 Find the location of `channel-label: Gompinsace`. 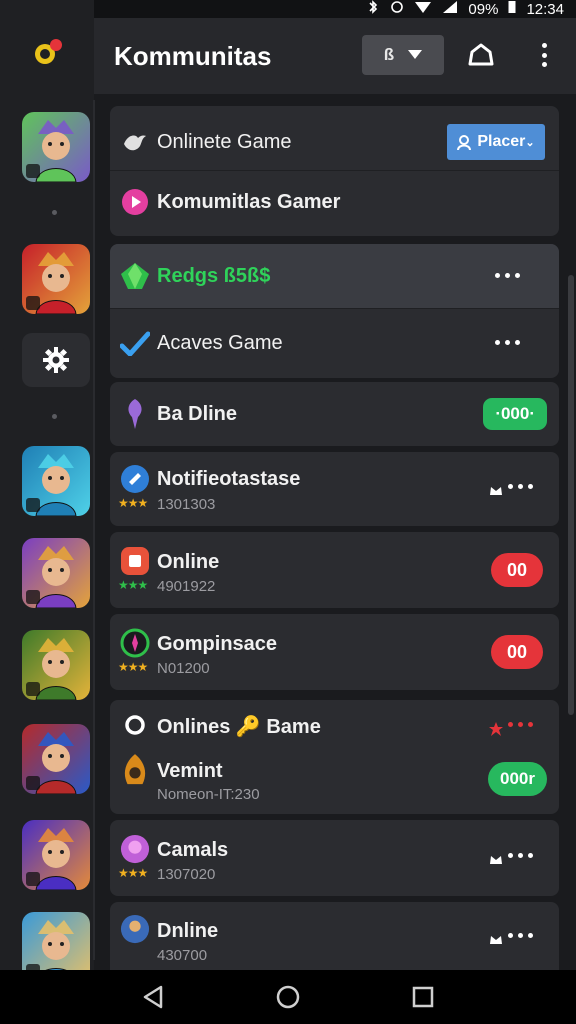

channel-label: Gompinsace is located at coordinates (217, 644).